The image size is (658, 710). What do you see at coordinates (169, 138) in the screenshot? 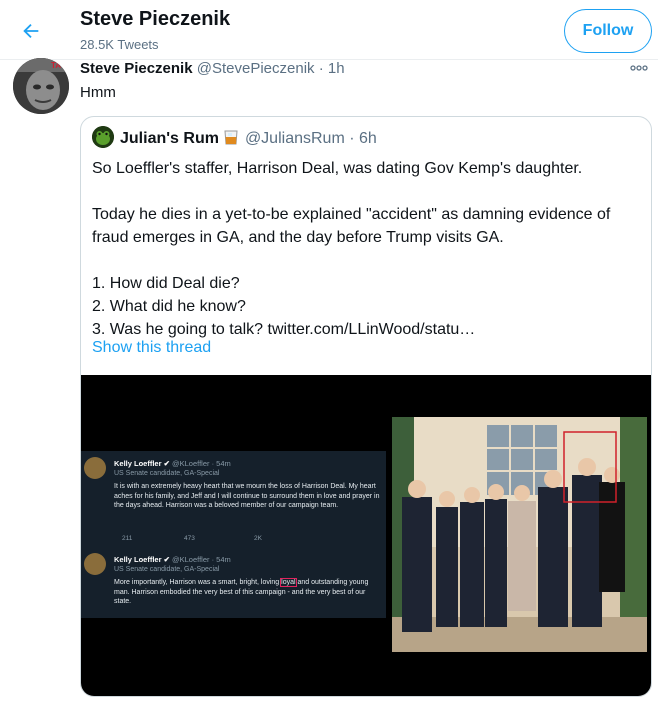
I see `quote-author-name: Julian's Rum` at bounding box center [169, 138].